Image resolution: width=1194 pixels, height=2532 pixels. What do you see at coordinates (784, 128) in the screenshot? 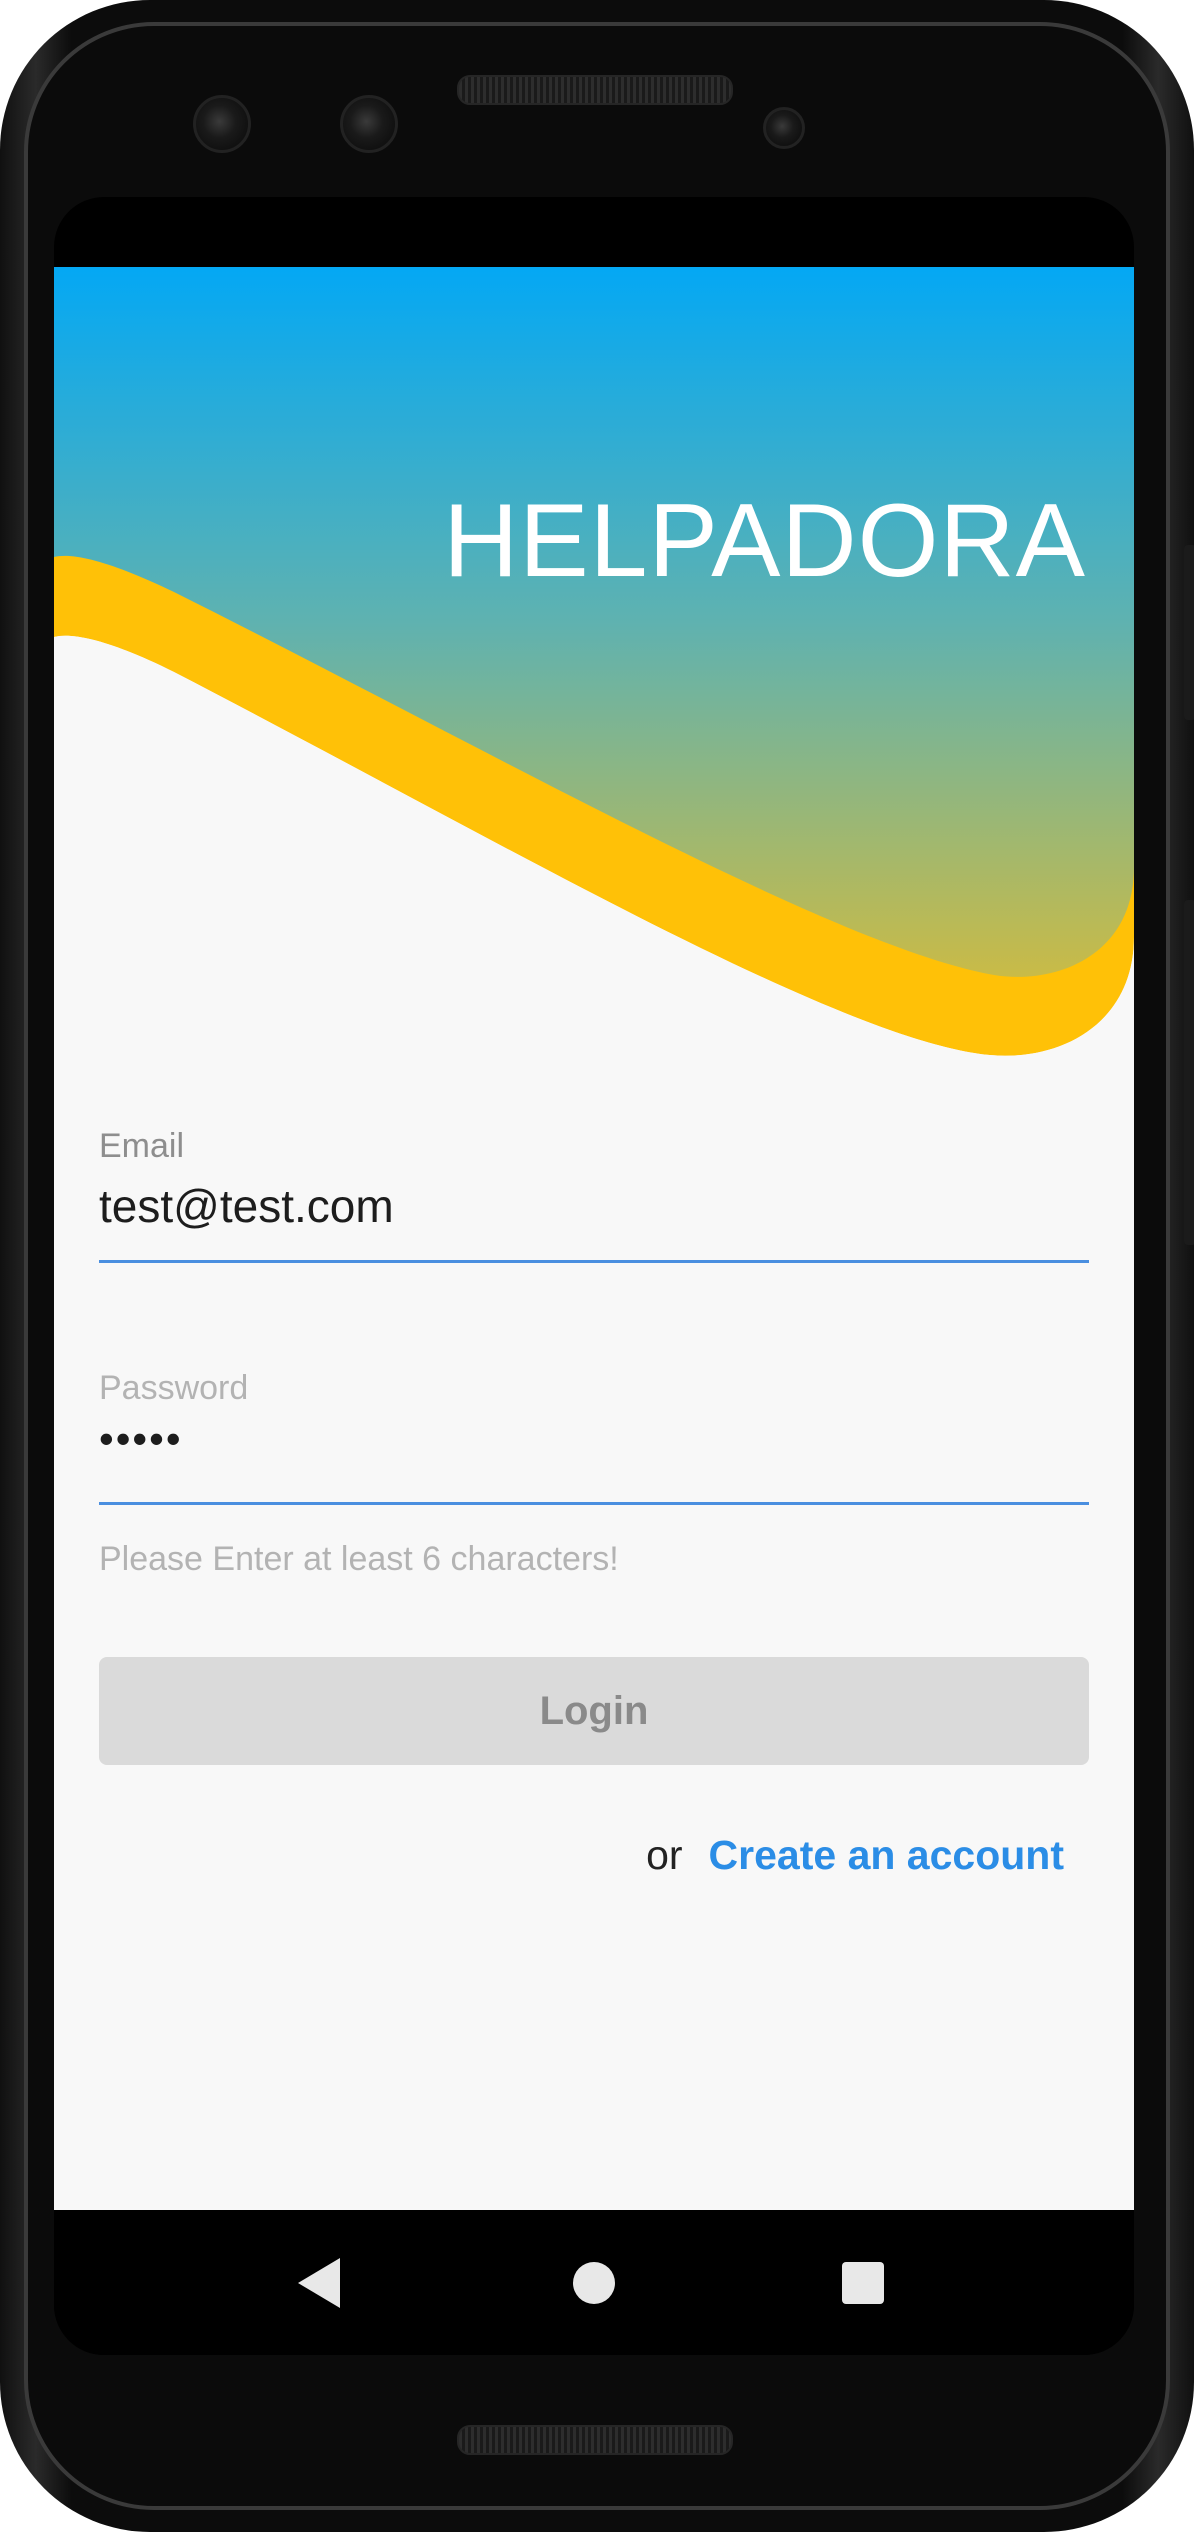
I see `proximity-sensor-icon` at bounding box center [784, 128].